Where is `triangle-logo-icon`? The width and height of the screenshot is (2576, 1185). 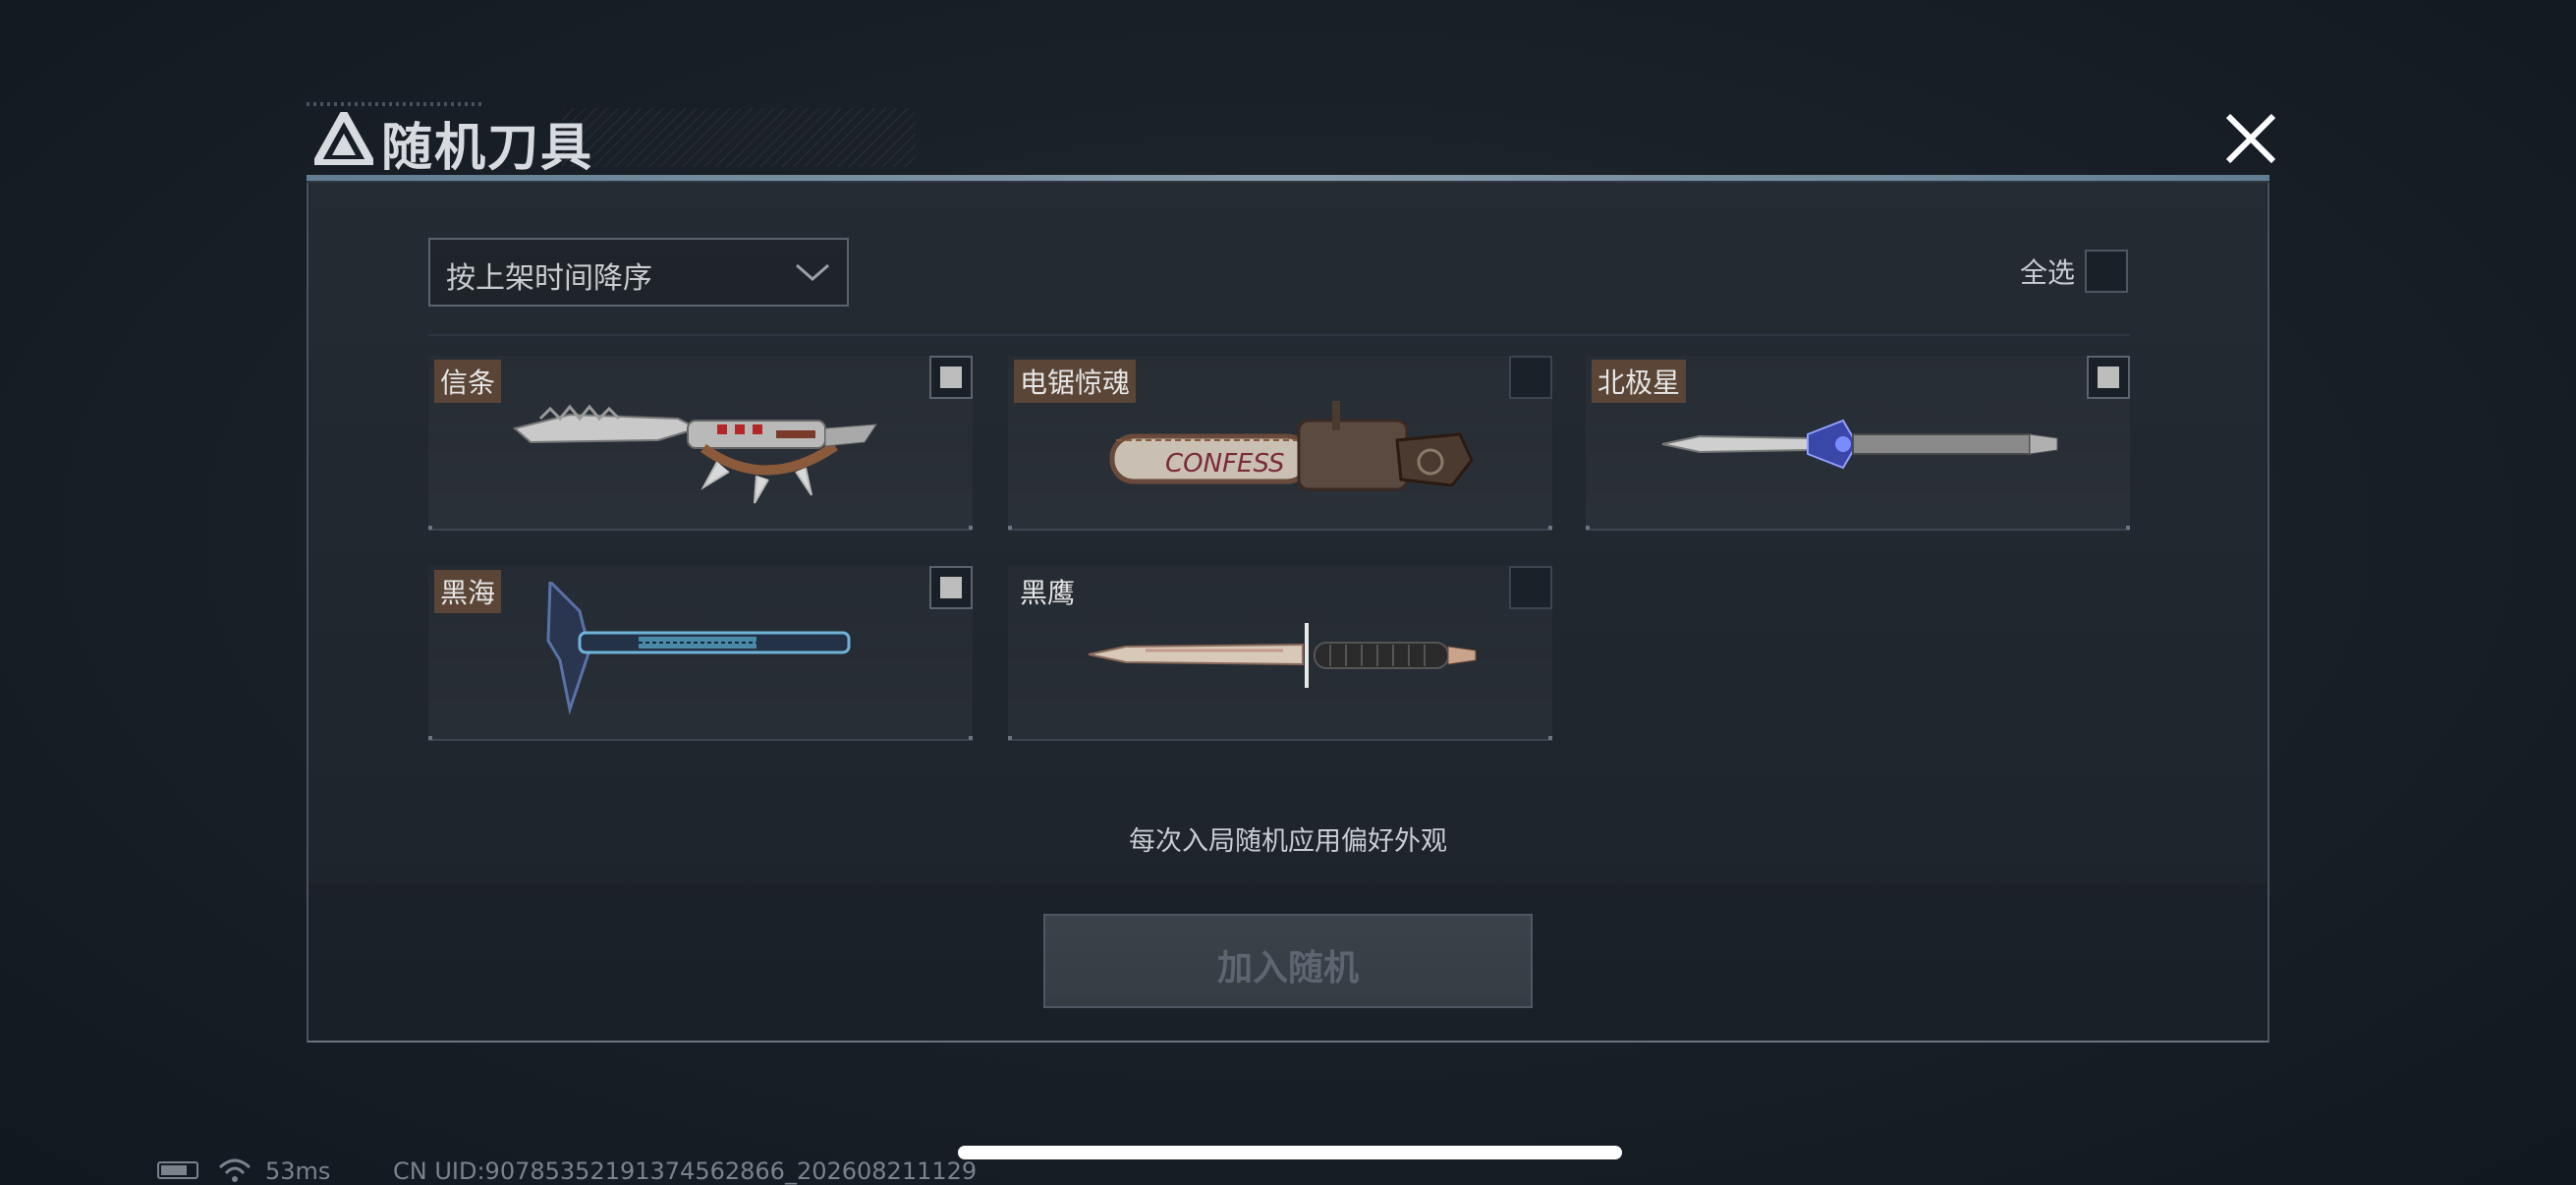
triangle-logo-icon is located at coordinates (343, 138).